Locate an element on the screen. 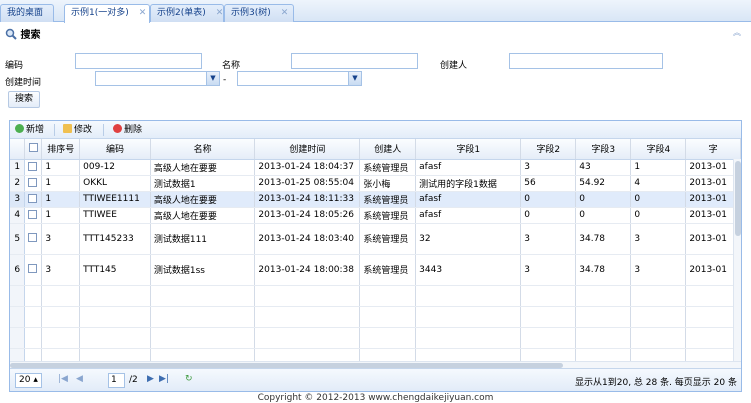  tab-example1: 示例1(一对多) ✕ is located at coordinates (107, 13).